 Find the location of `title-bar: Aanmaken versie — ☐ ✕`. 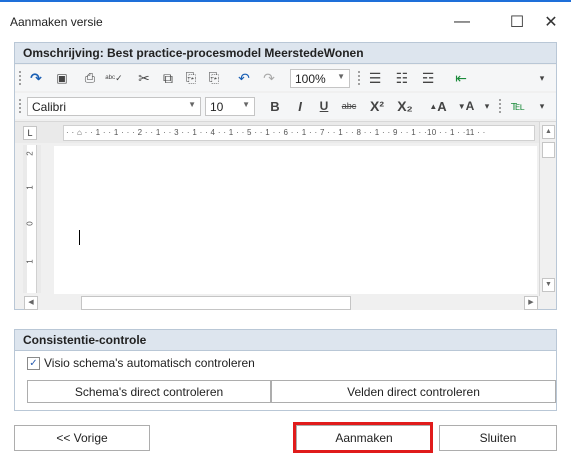

title-bar: Aanmaken versie — ☐ ✕ is located at coordinates (285, 21).